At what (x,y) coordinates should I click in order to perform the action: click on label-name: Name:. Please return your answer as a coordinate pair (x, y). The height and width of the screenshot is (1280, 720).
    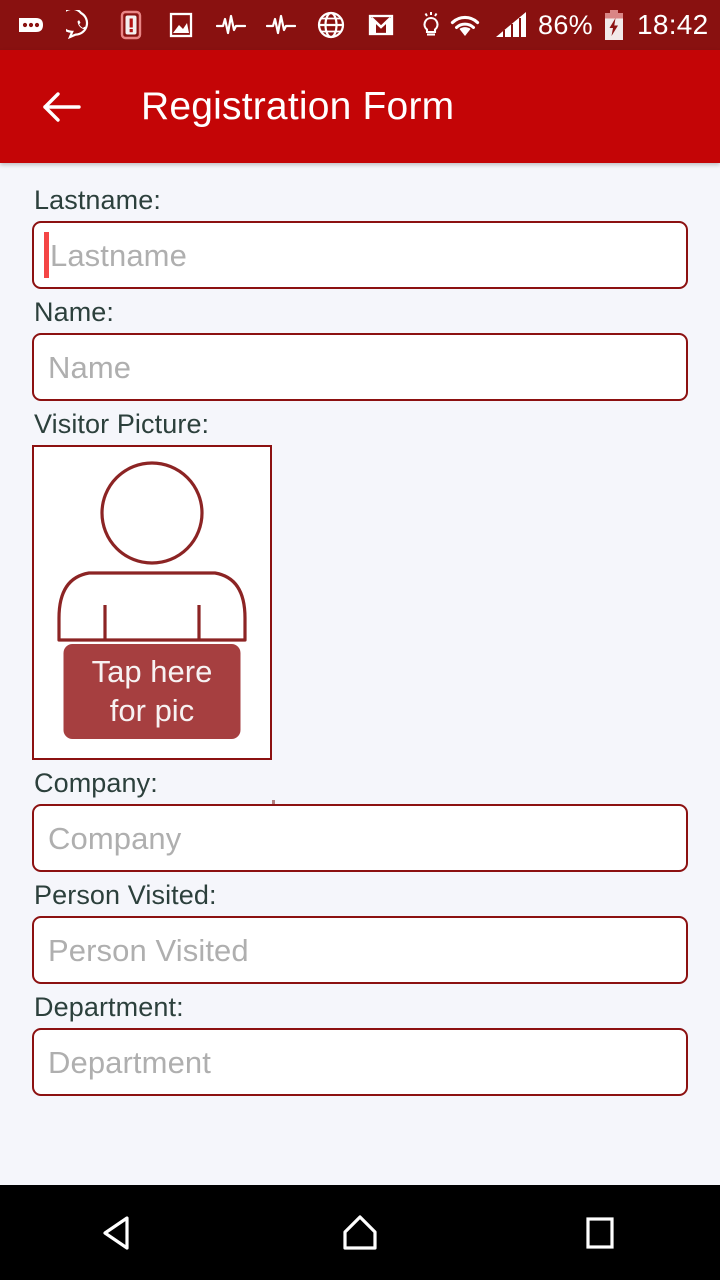
    Looking at the image, I should click on (74, 312).